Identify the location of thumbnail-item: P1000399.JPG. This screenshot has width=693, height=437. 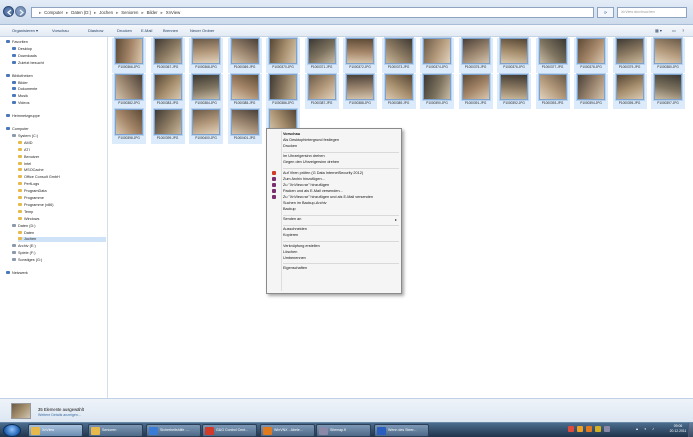
(167, 126).